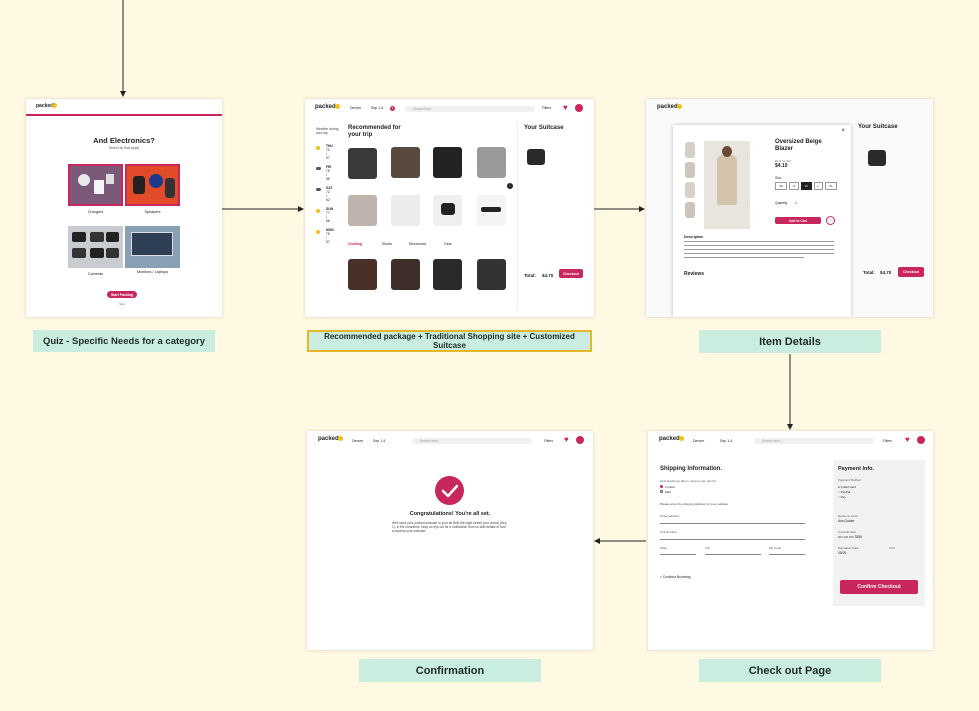  What do you see at coordinates (798, 145) in the screenshot?
I see `product-name: Oversized Beige Blazer` at bounding box center [798, 145].